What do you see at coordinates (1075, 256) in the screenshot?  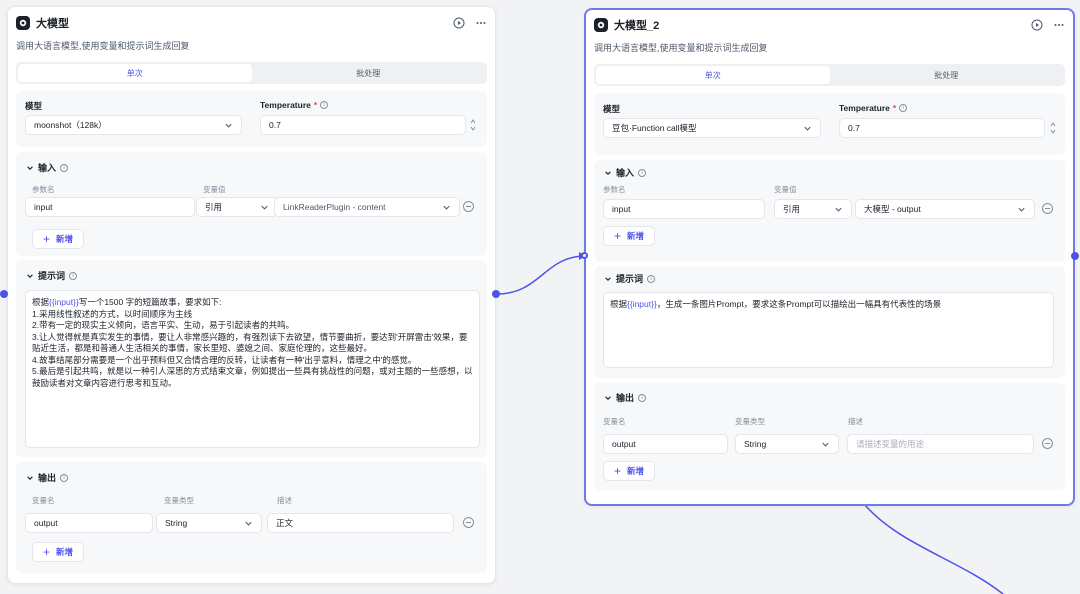 I see `node2-output-port` at bounding box center [1075, 256].